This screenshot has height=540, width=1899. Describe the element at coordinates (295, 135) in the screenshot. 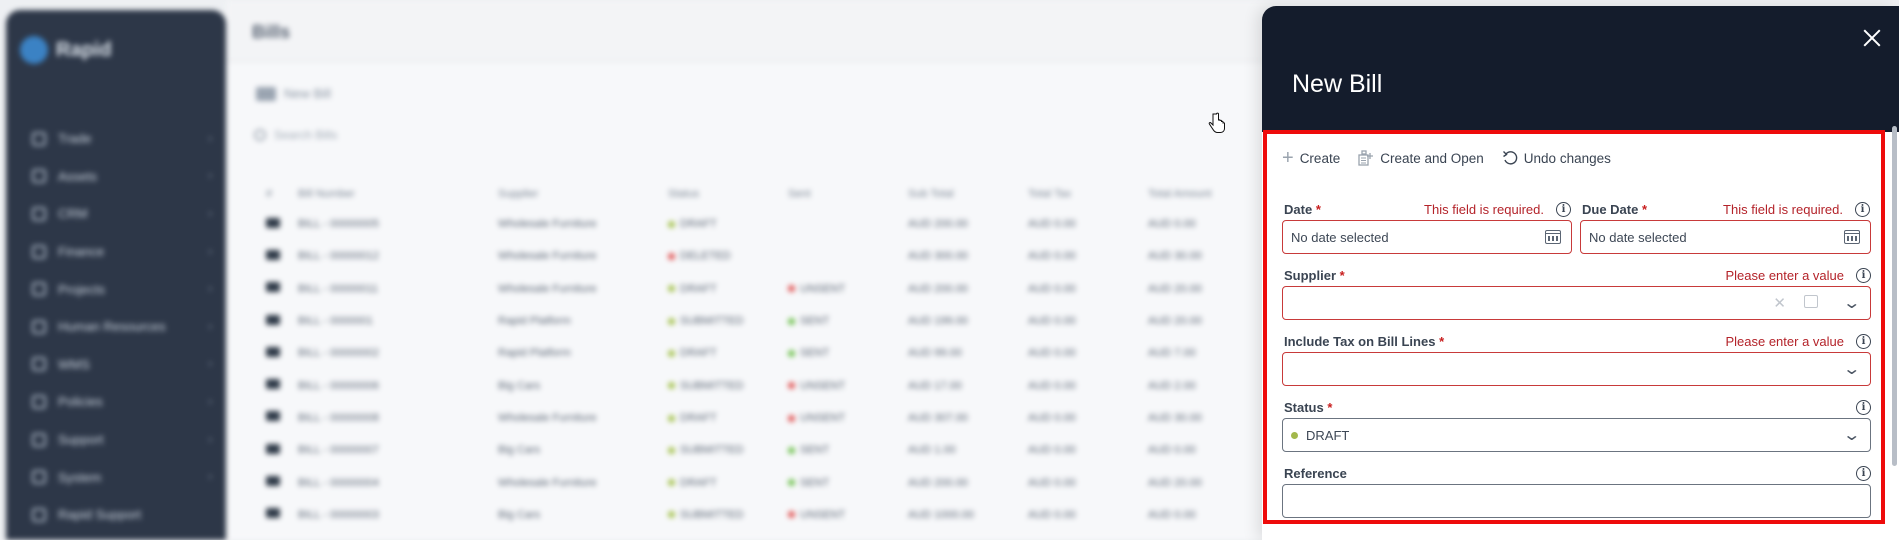

I see `search-bills: Search Bills` at that location.